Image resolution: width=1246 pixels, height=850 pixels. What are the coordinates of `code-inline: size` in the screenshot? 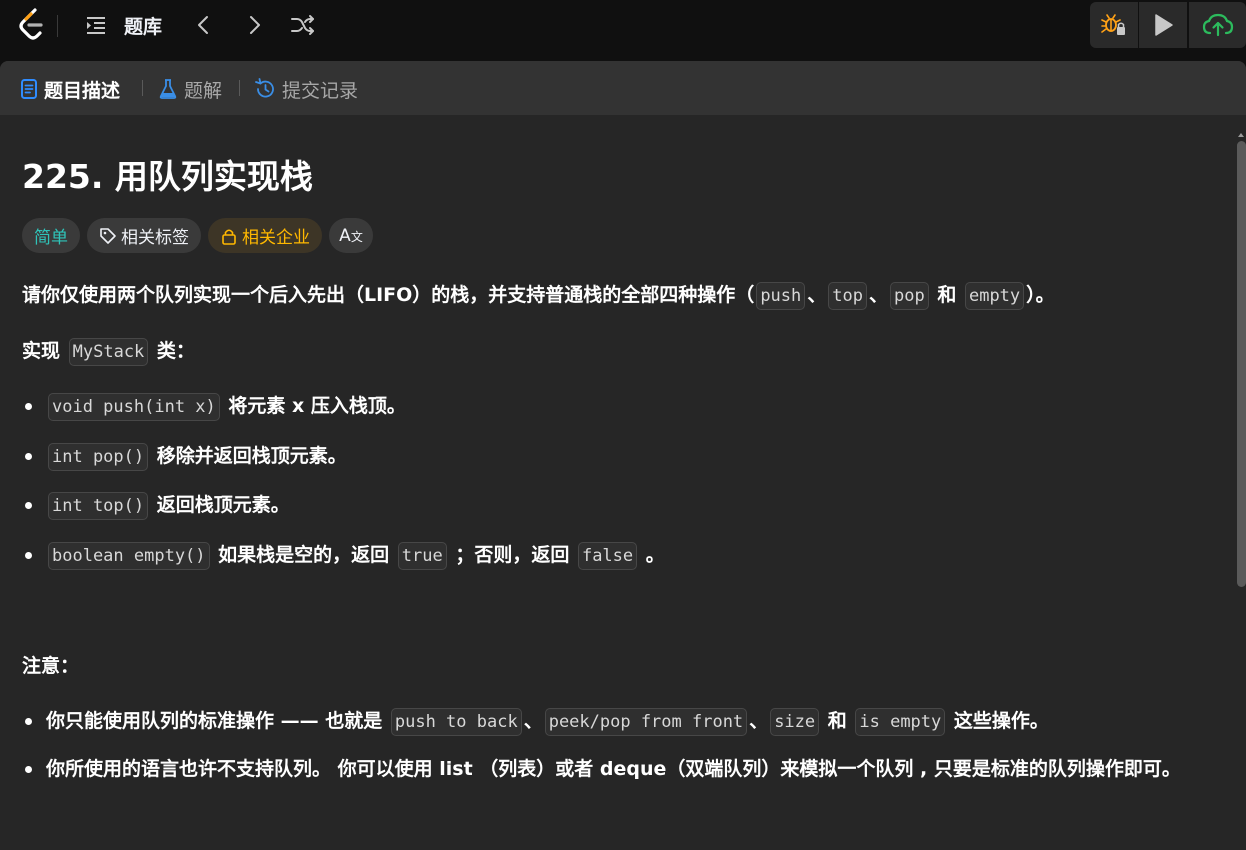 It's located at (795, 722).